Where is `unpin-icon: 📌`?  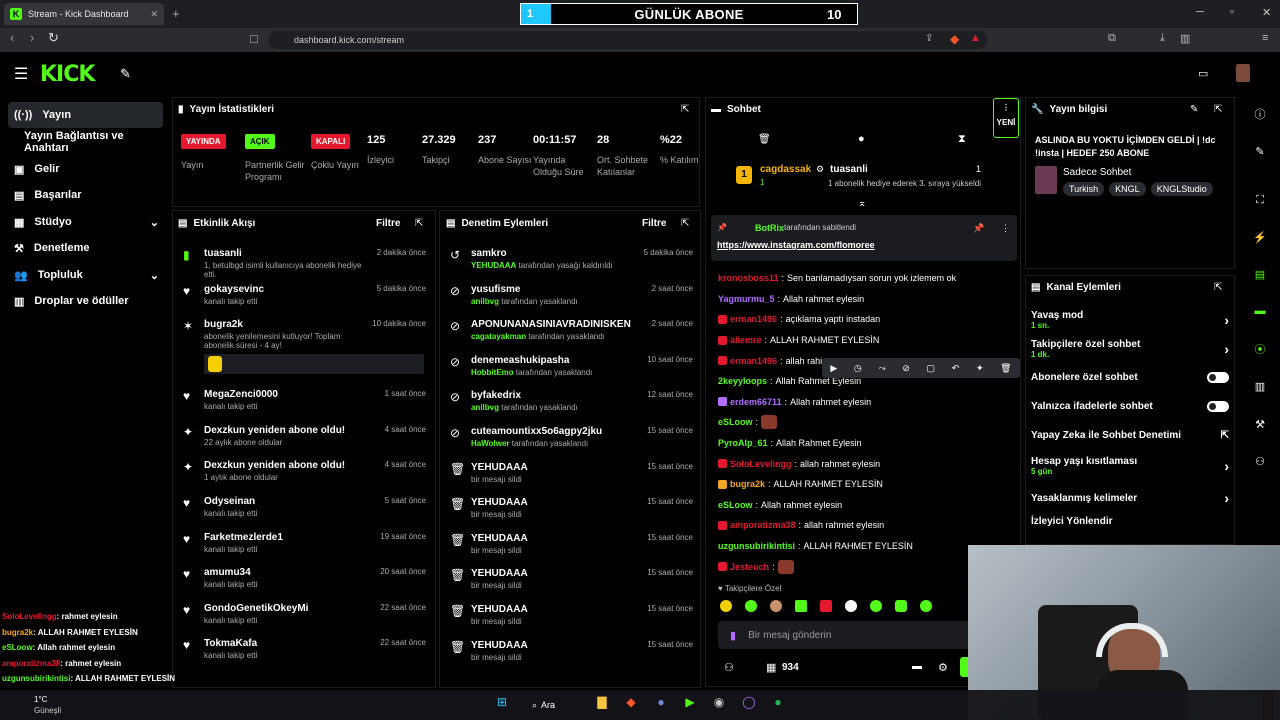 unpin-icon: 📌 is located at coordinates (978, 228).